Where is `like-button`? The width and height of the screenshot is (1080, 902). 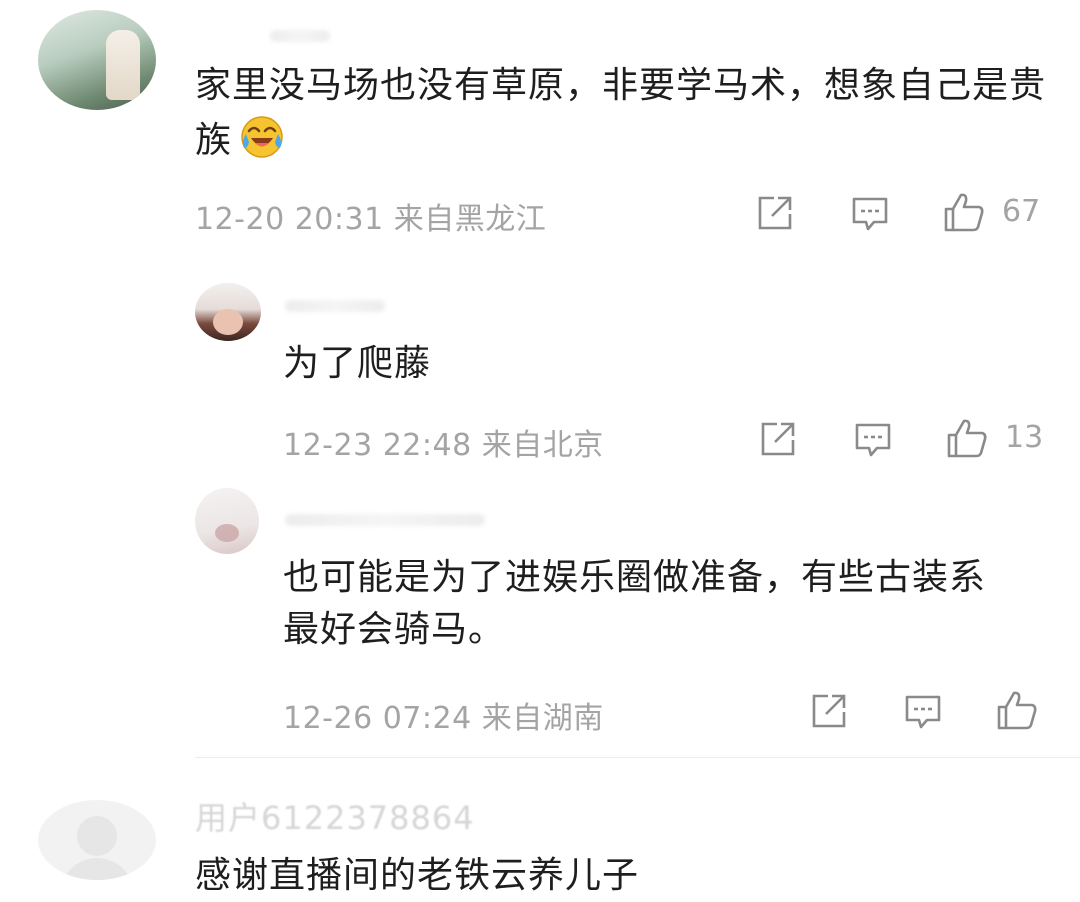
like-button is located at coordinates (1019, 710).